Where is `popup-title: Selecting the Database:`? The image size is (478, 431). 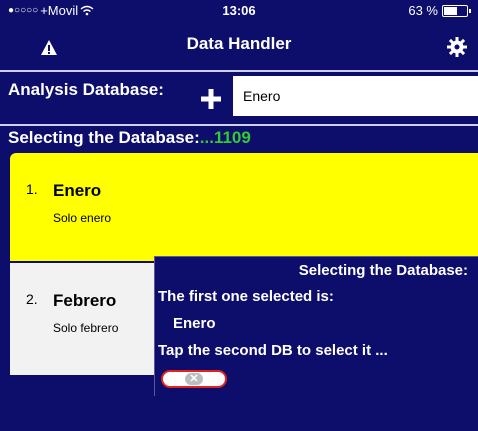
popup-title: Selecting the Database: is located at coordinates (383, 270).